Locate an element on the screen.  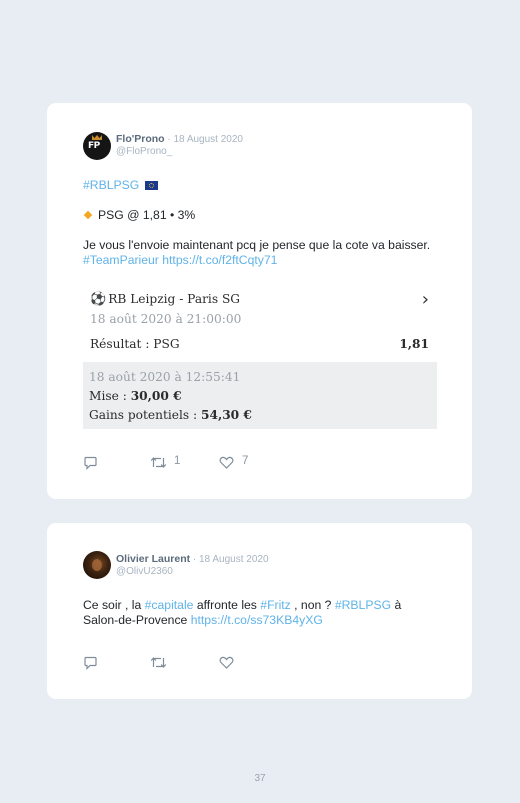
author-name: Flo'Prono is located at coordinates (140, 139).